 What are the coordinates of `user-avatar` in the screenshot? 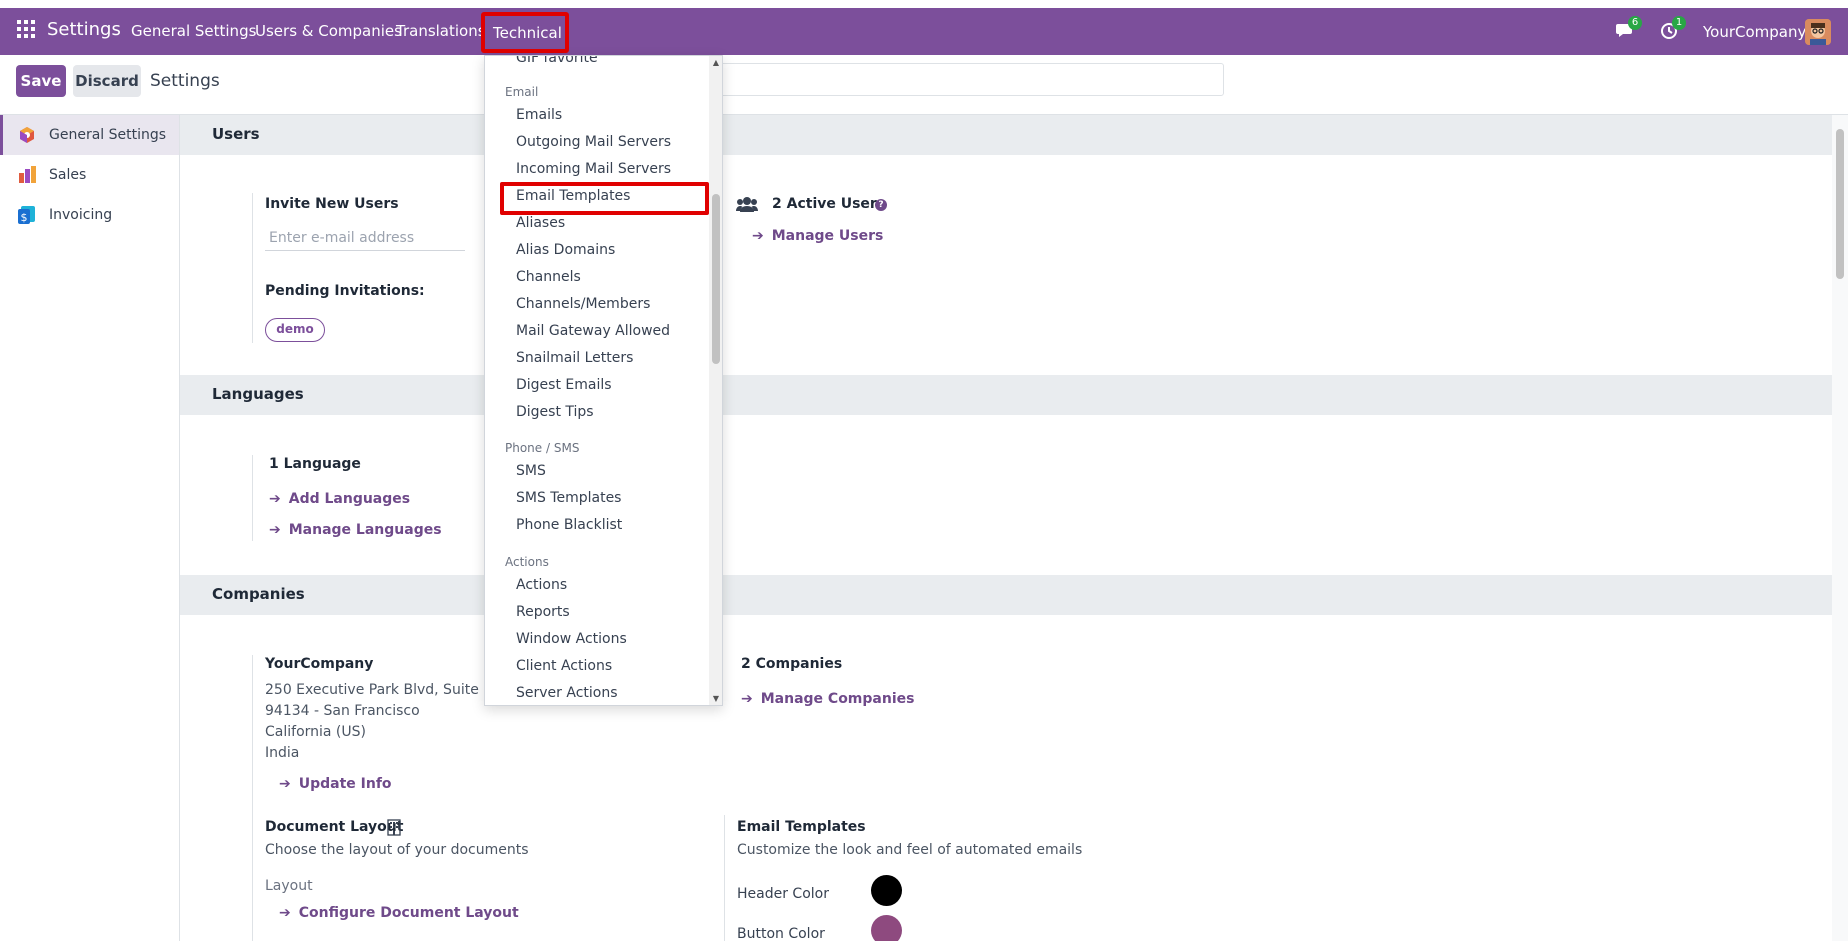 It's located at (1818, 32).